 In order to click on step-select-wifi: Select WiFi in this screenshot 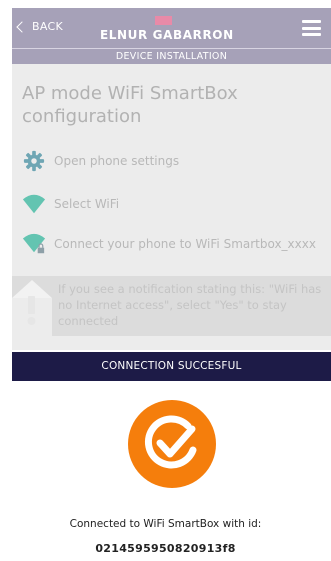, I will do `click(70, 204)`.